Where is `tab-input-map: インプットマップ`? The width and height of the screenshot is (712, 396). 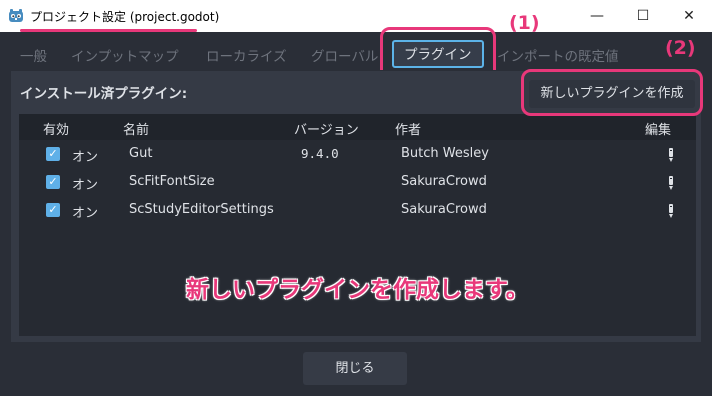 tab-input-map: インプットマップ is located at coordinates (125, 55).